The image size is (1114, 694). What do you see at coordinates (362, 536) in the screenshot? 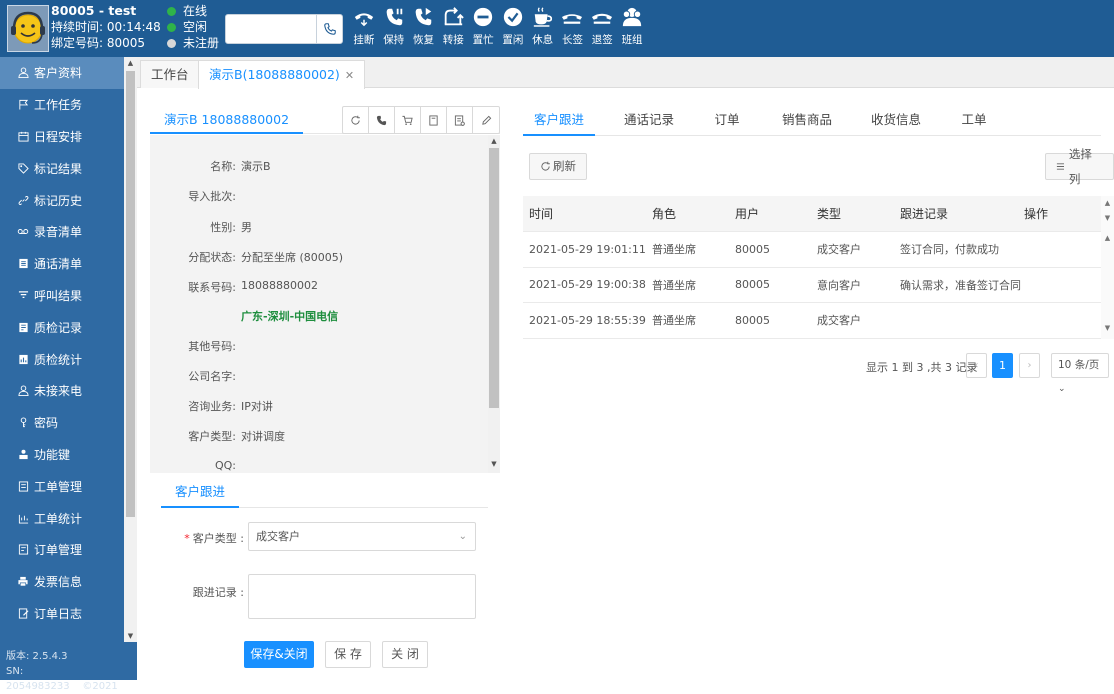
I see `customer-type-select: 成交客户 ⌄` at bounding box center [362, 536].